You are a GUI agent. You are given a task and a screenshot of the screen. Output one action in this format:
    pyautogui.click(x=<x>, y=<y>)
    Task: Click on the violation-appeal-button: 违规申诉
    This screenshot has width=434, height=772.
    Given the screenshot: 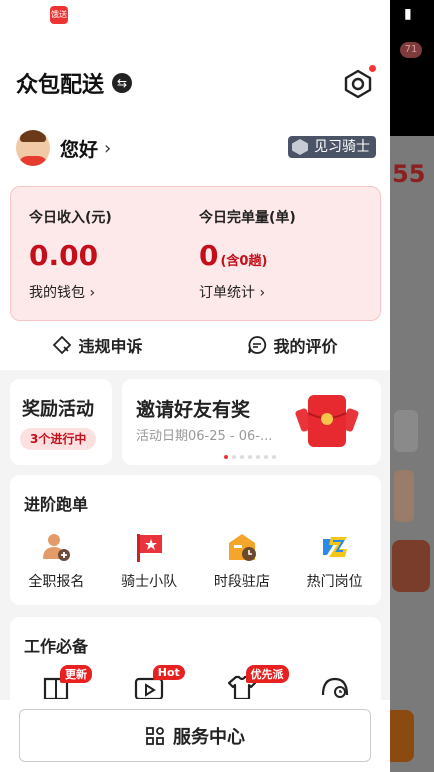 What is the action you would take?
    pyautogui.click(x=97, y=345)
    